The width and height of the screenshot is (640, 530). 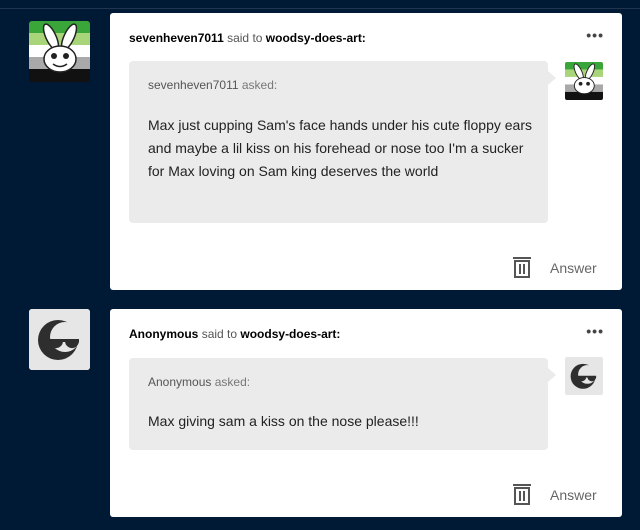 What do you see at coordinates (193, 85) in the screenshot?
I see `asker-link: sevenheven7011` at bounding box center [193, 85].